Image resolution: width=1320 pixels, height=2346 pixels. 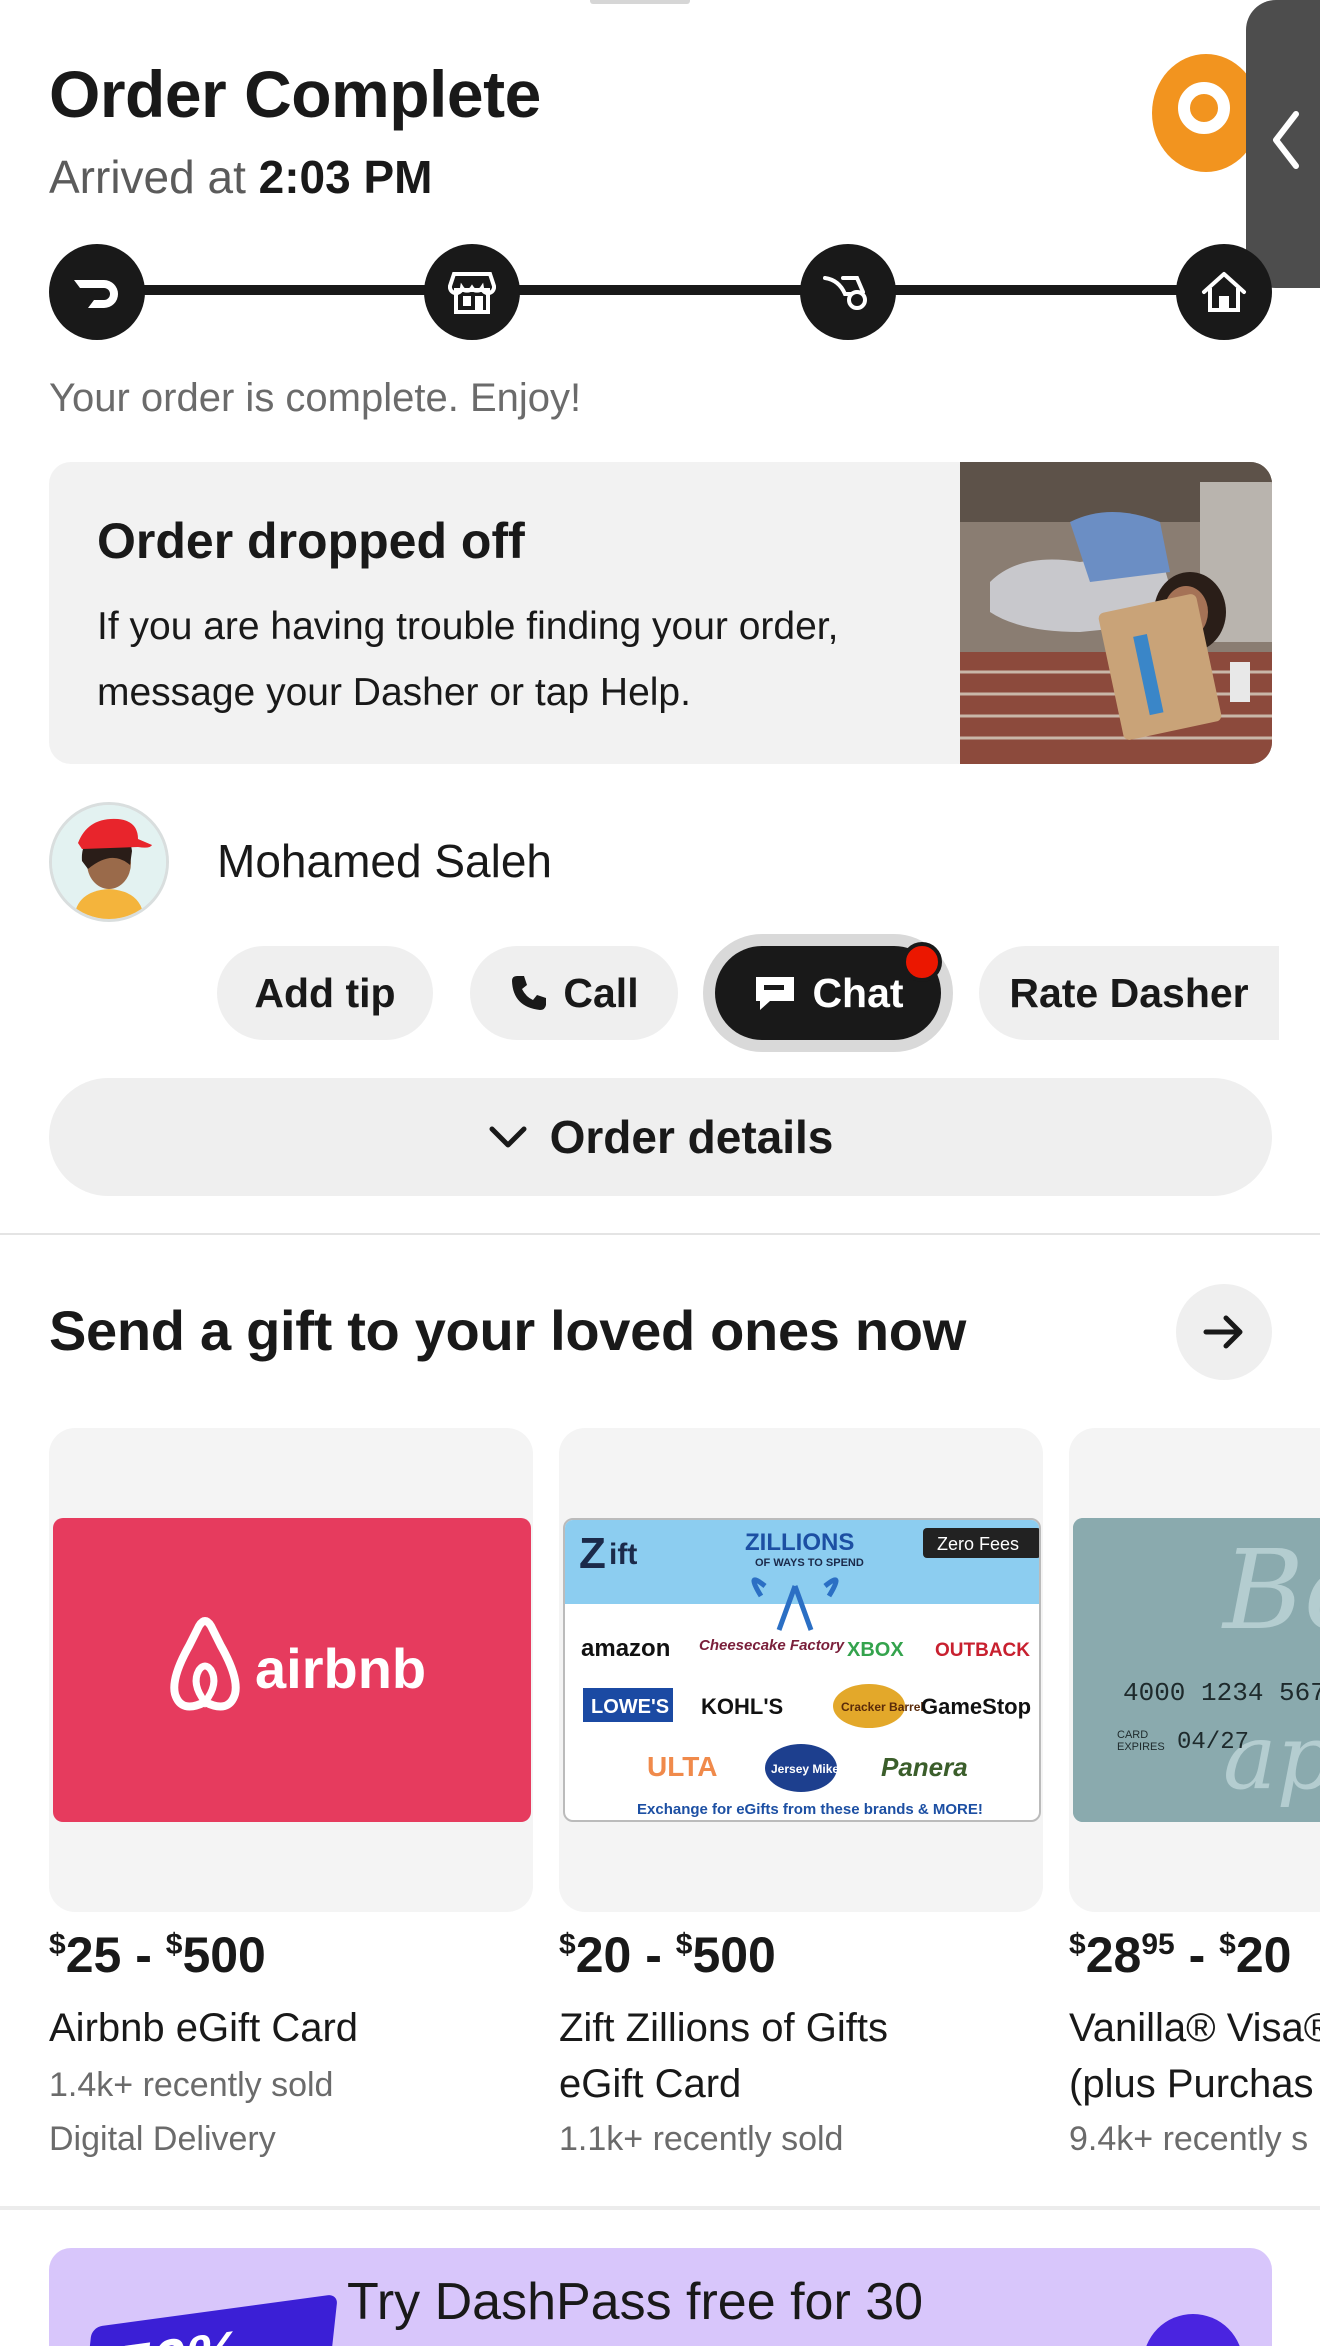 What do you see at coordinates (1116, 613) in the screenshot?
I see `delivery-photo` at bounding box center [1116, 613].